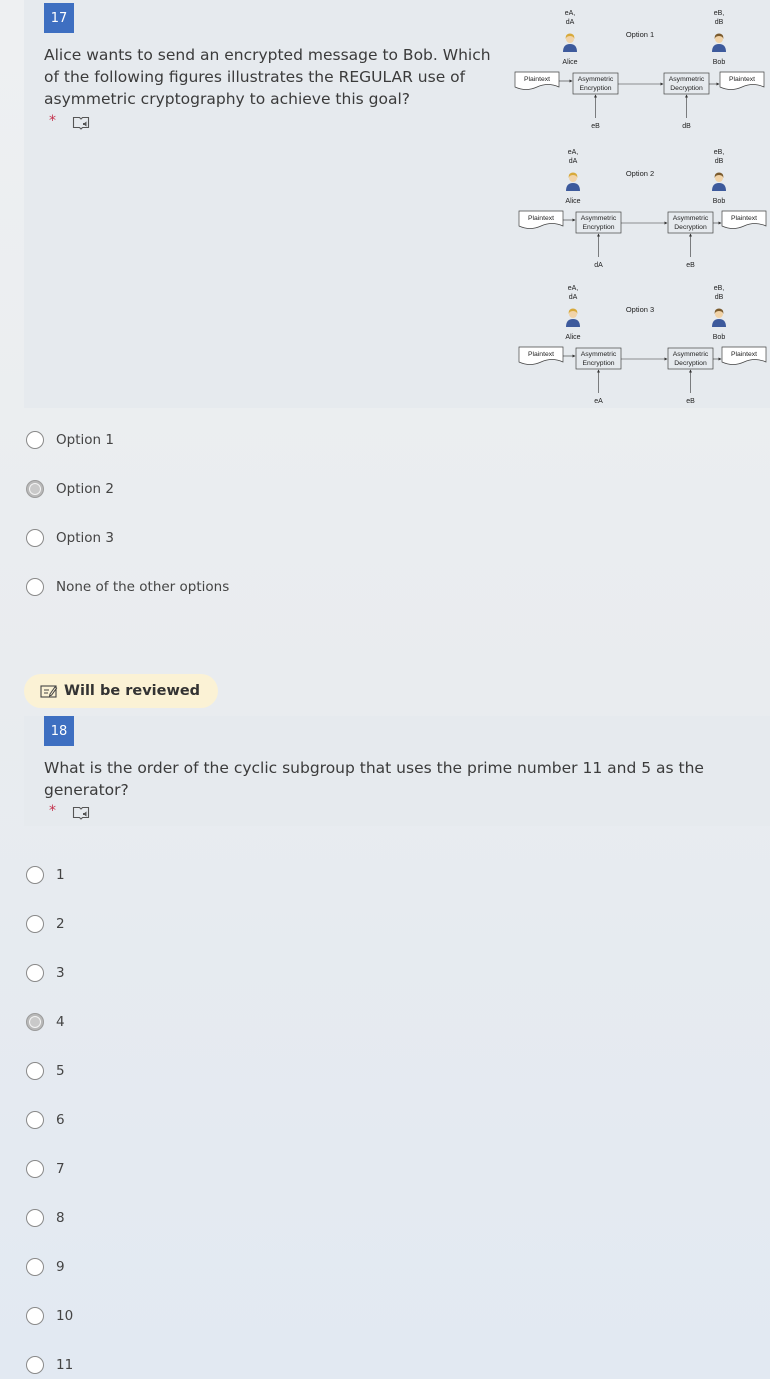 This screenshot has width=770, height=1379. What do you see at coordinates (45, 1120) in the screenshot?
I see `option-6: 6` at bounding box center [45, 1120].